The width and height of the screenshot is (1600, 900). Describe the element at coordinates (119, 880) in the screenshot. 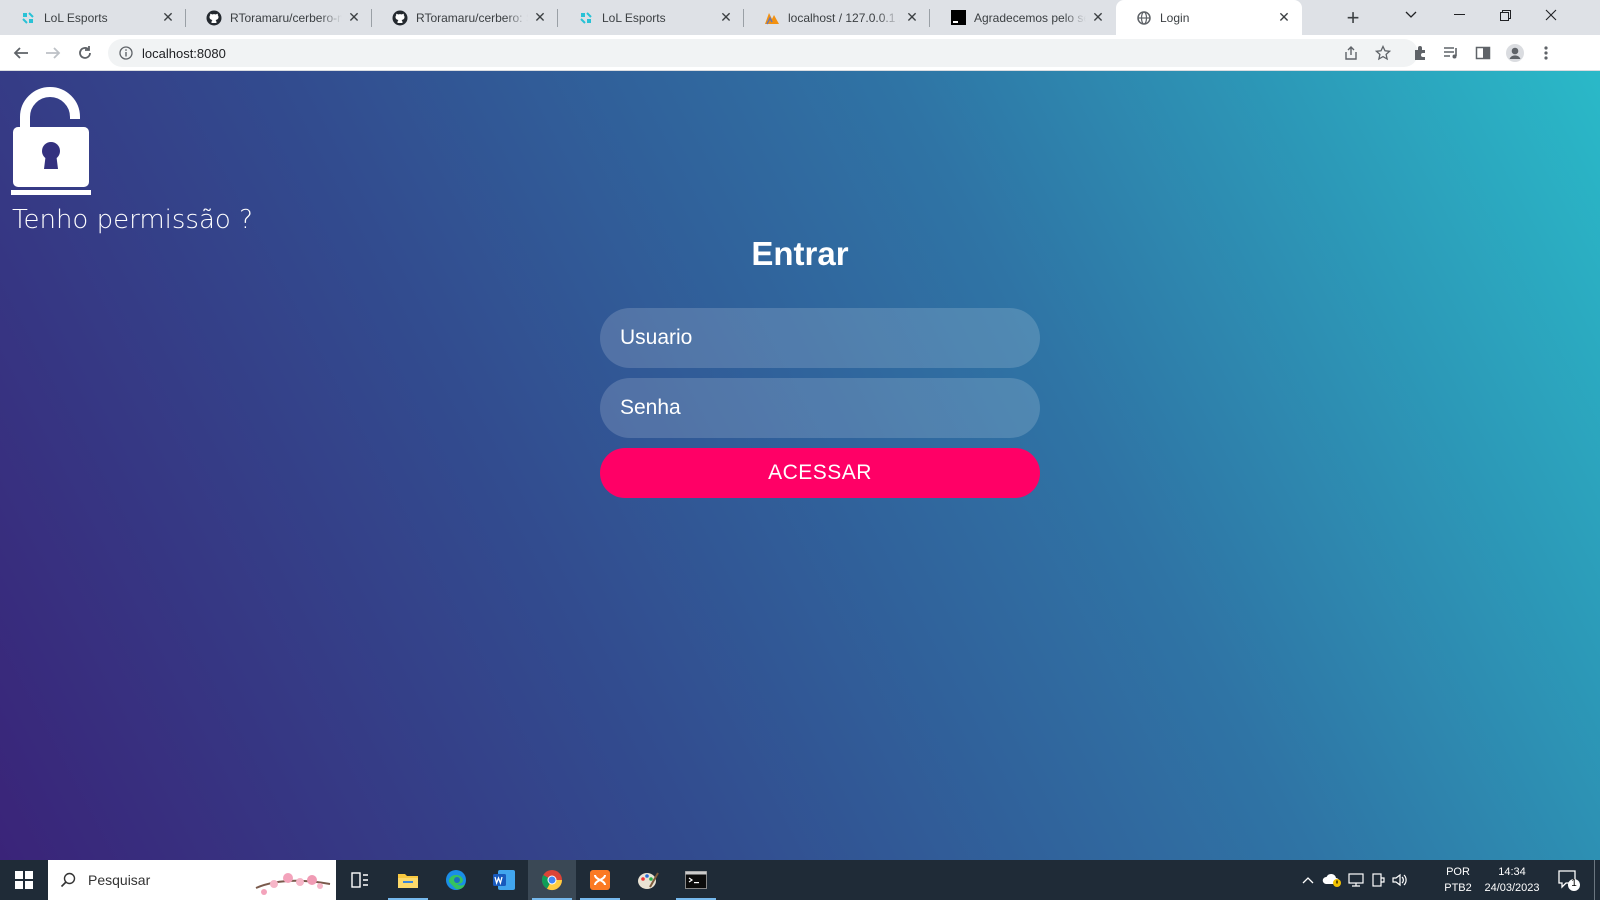

I see `search-placeholder: Pesquisar` at that location.